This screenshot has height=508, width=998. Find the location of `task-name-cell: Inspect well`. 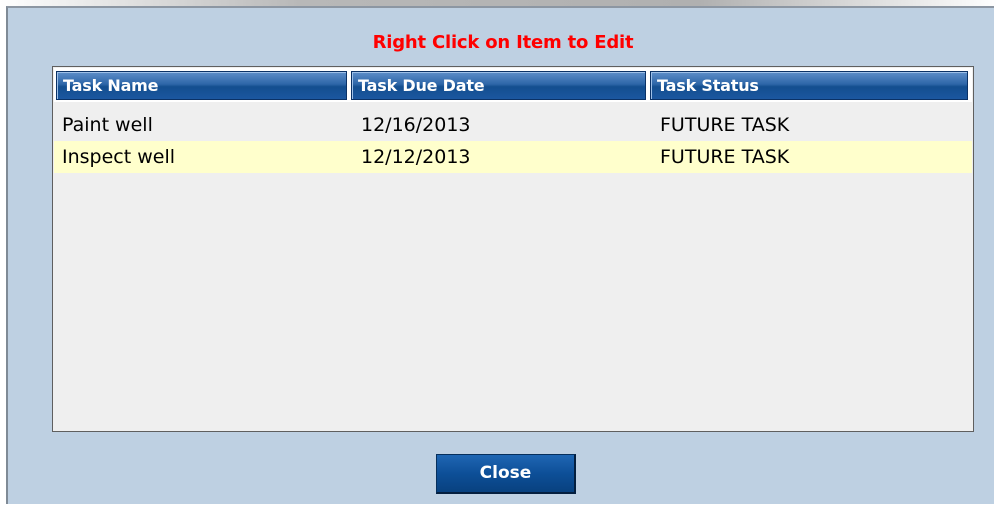

task-name-cell: Inspect well is located at coordinates (119, 157).